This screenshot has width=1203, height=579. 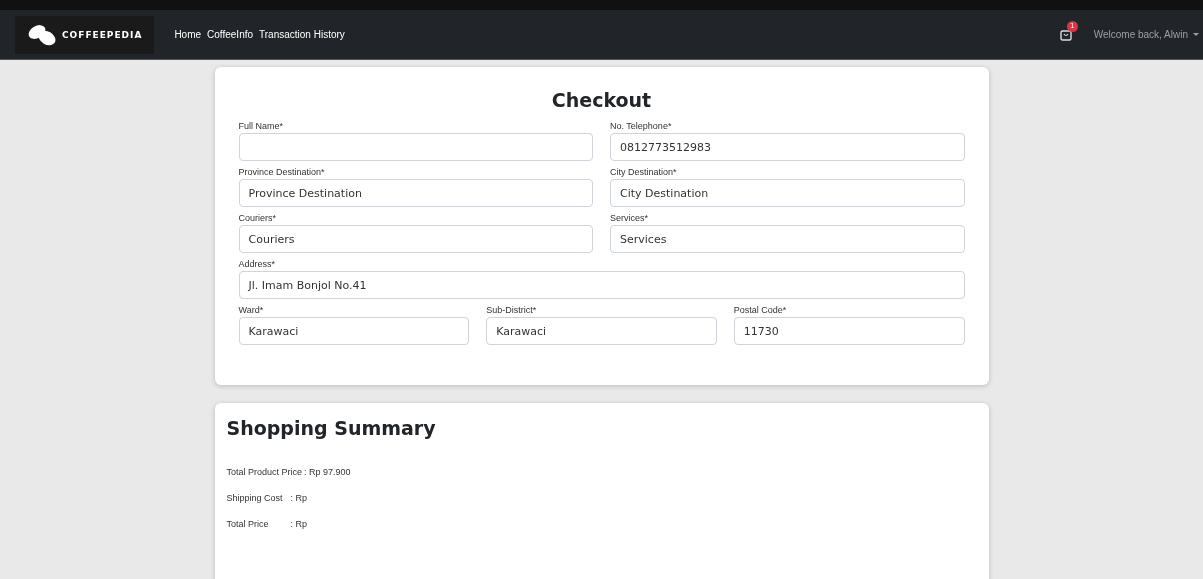 What do you see at coordinates (331, 428) in the screenshot?
I see `summary-title: Shopping Summary` at bounding box center [331, 428].